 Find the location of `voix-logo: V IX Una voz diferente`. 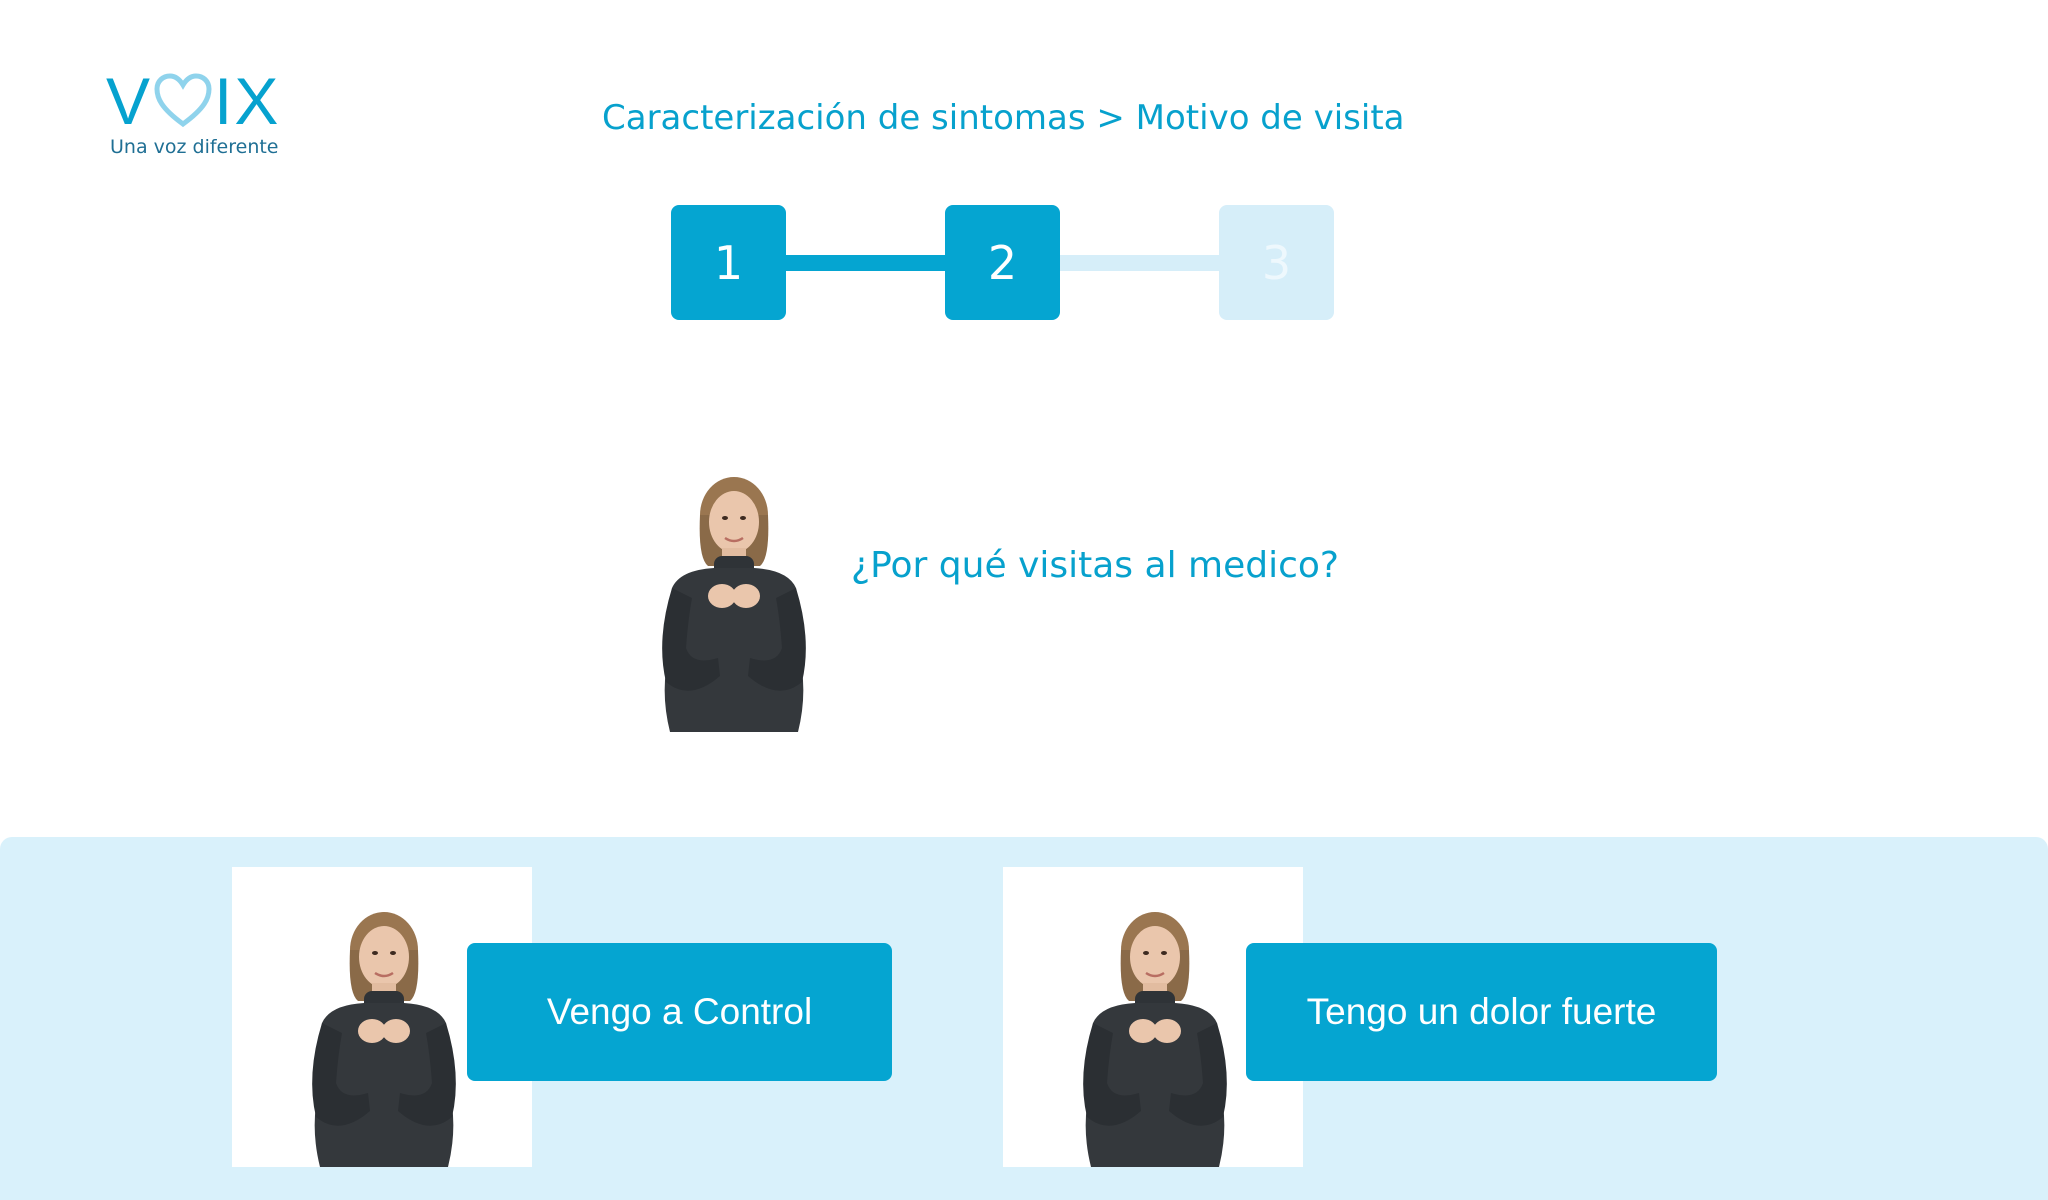

voix-logo: V IX Una voz diferente is located at coordinates (196, 112).